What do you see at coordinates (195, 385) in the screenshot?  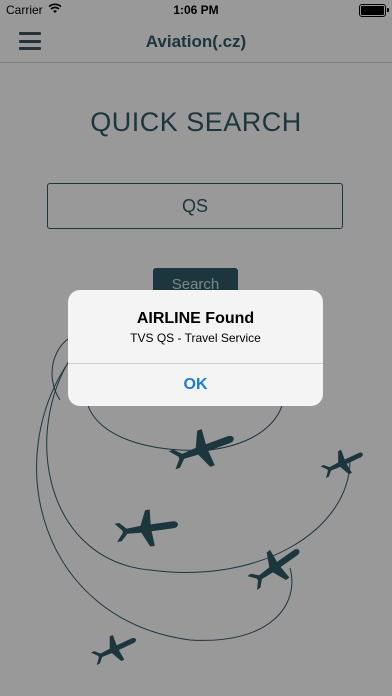 I see `ok-button: OK` at bounding box center [195, 385].